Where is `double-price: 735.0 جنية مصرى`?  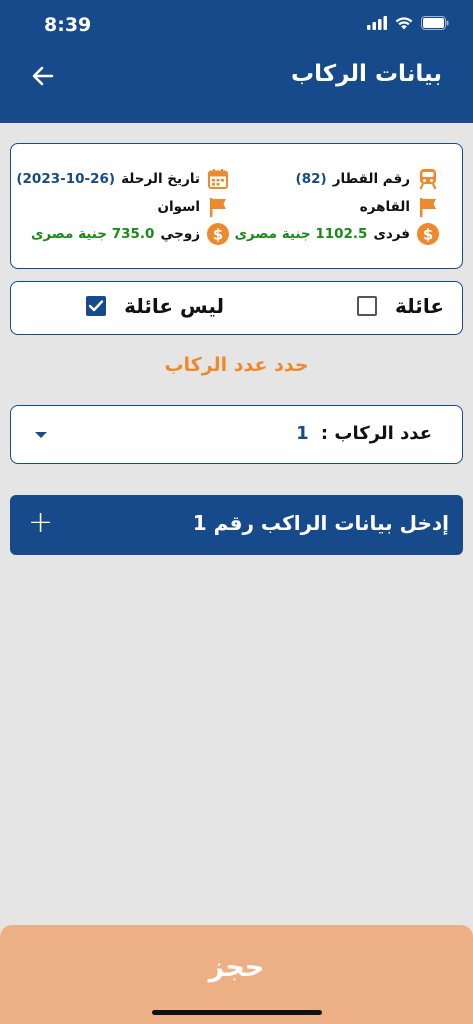 double-price: 735.0 جنية مصرى is located at coordinates (92, 234).